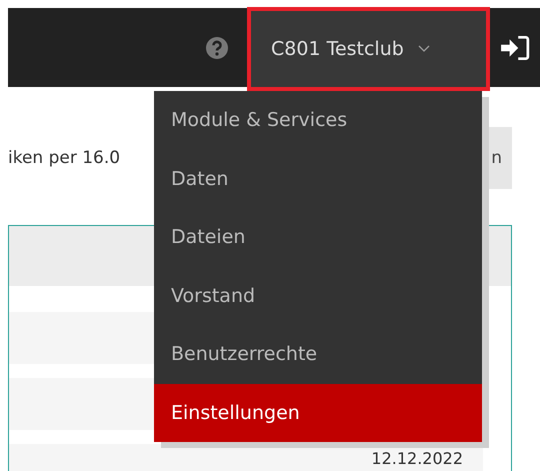 The width and height of the screenshot is (540, 471). What do you see at coordinates (318, 354) in the screenshot?
I see `menu-item: Benutzerrechte` at bounding box center [318, 354].